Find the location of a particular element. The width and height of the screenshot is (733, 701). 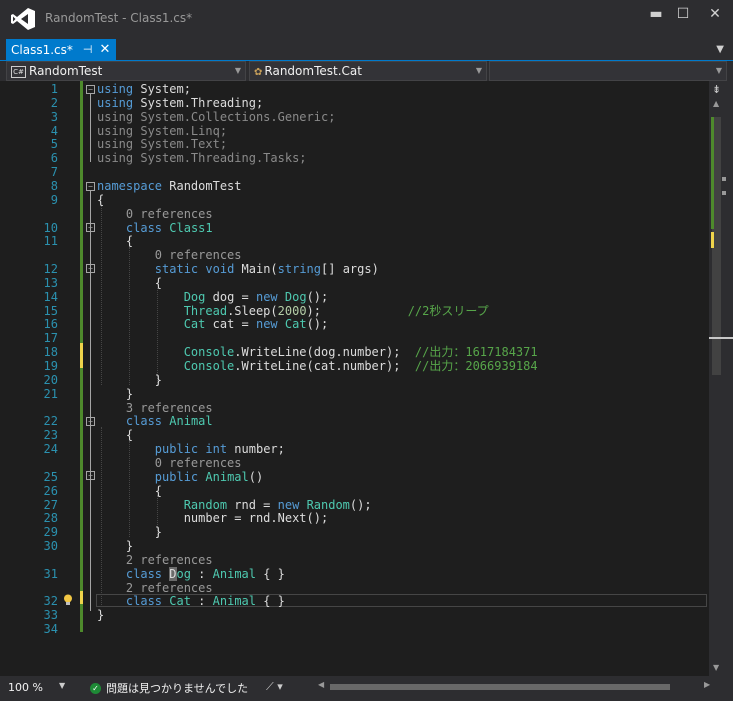

code-token: Dog is located at coordinates (194, 296).